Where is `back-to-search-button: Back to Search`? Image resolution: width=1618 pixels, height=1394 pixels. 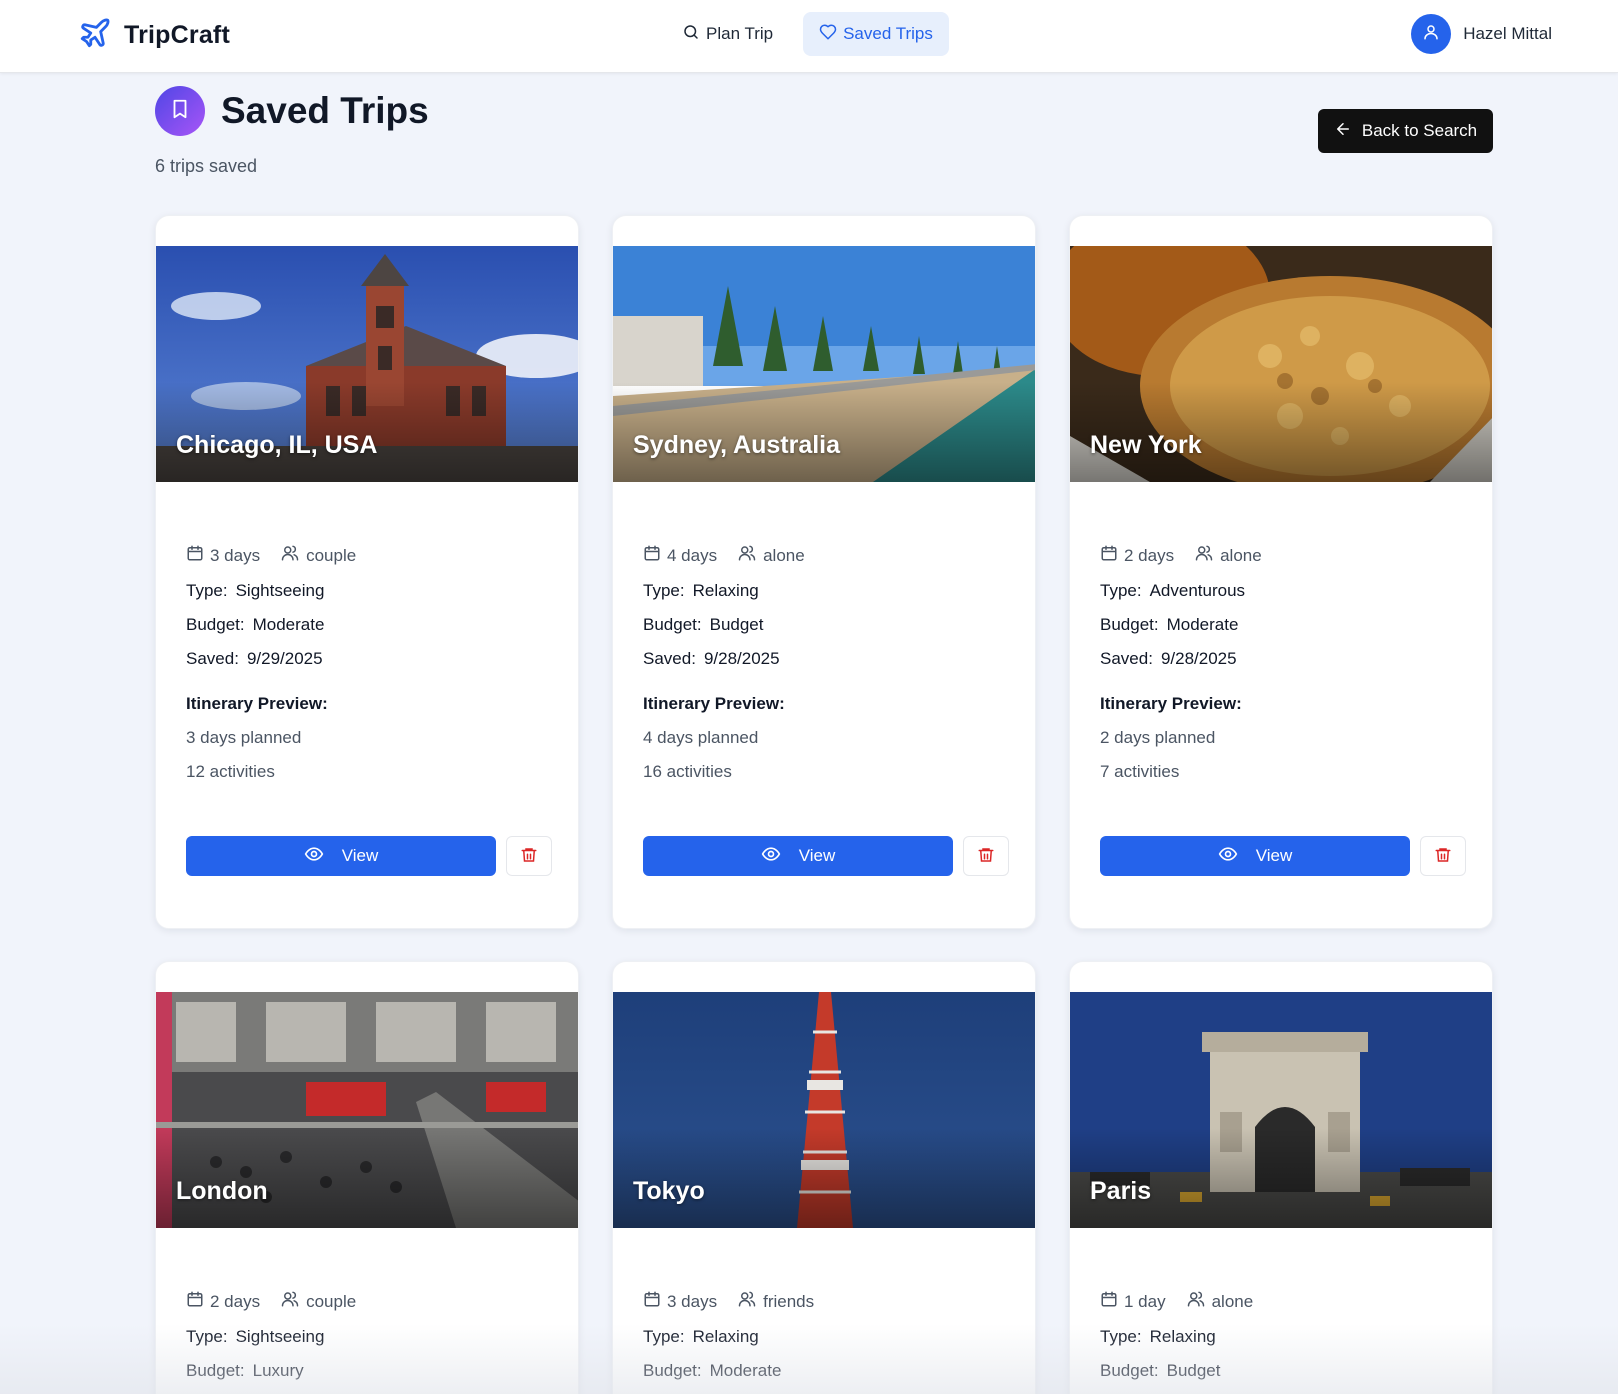 back-to-search-button: Back to Search is located at coordinates (1405, 131).